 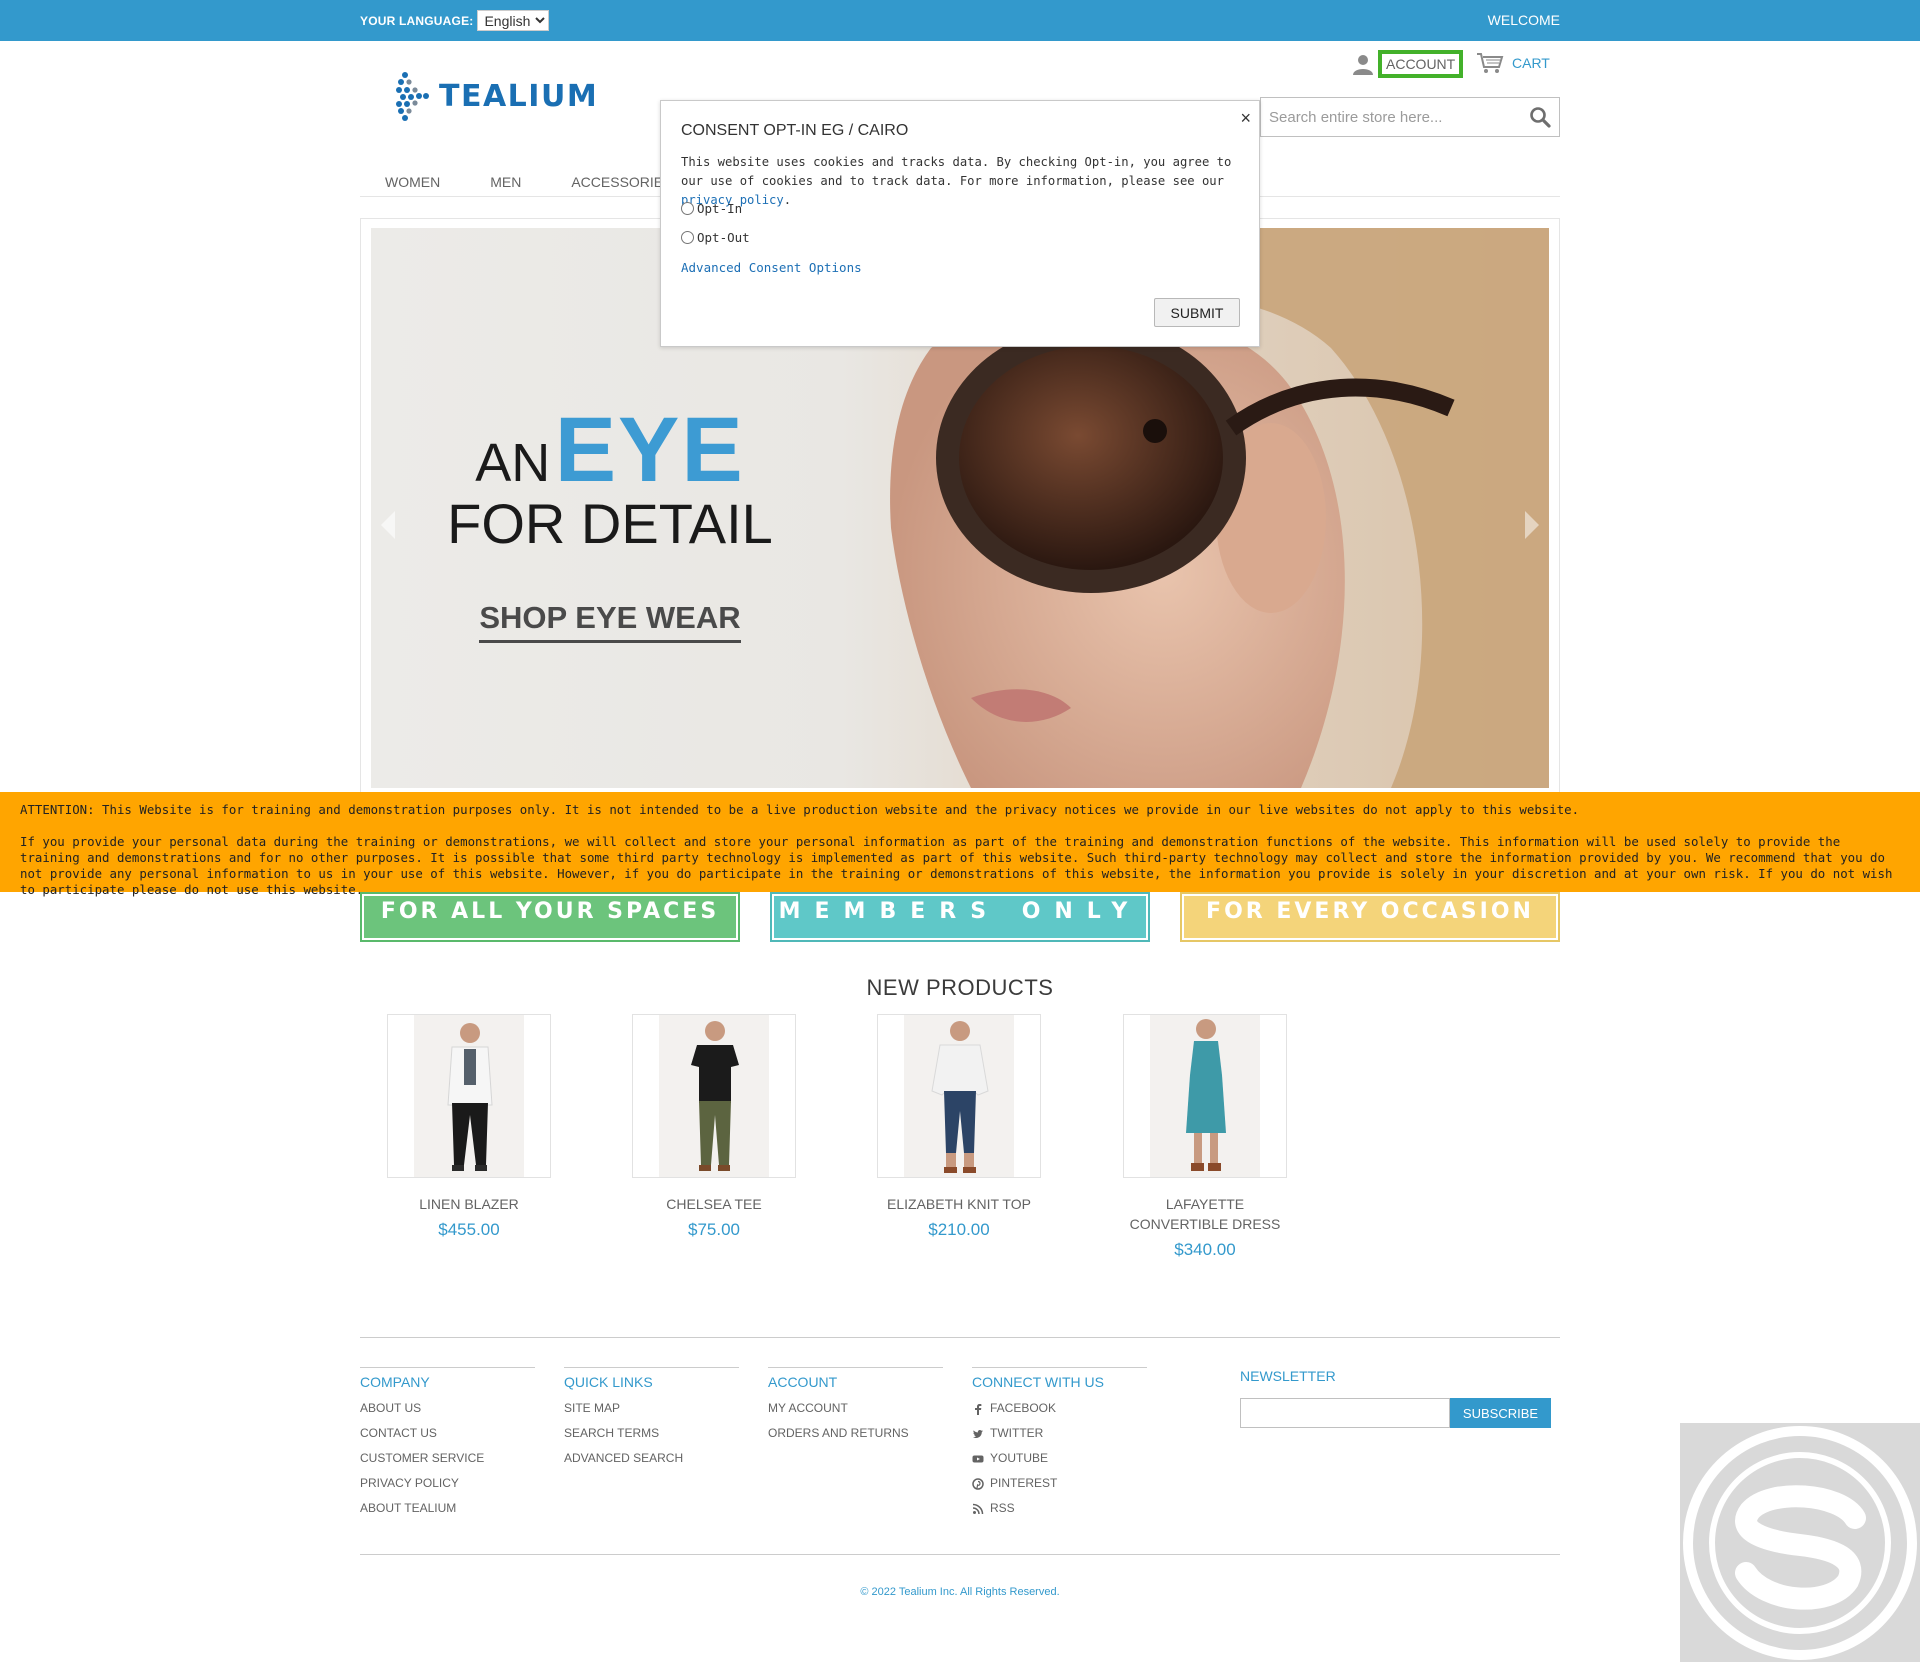 What do you see at coordinates (959, 1204) in the screenshot?
I see `product-name: ELIZABETH KNIT TOP` at bounding box center [959, 1204].